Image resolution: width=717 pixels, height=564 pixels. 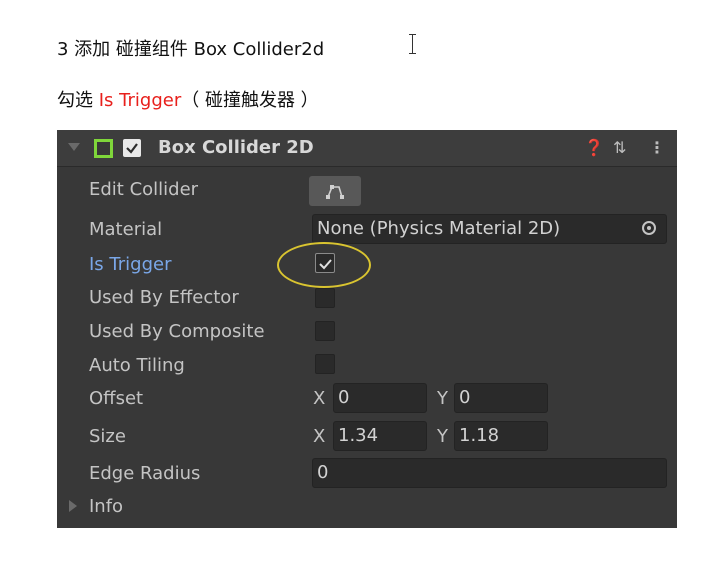 I want to click on object-picker-icon, so click(x=649, y=228).